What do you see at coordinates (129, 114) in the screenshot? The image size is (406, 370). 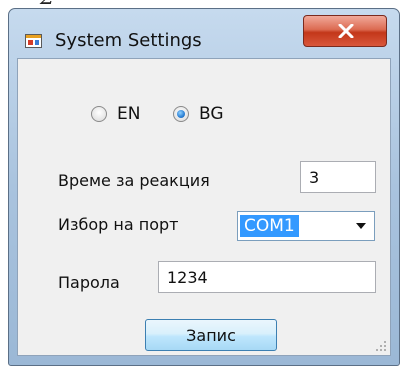 I see `radio-en-label: EN` at bounding box center [129, 114].